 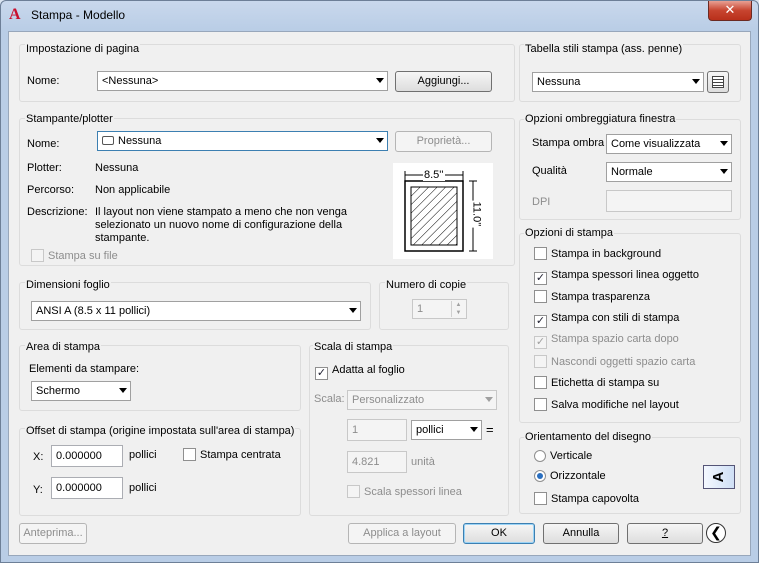 I want to click on plot-option-checkbox: ✓ Stampa con stili di stampa, so click(x=606, y=320).